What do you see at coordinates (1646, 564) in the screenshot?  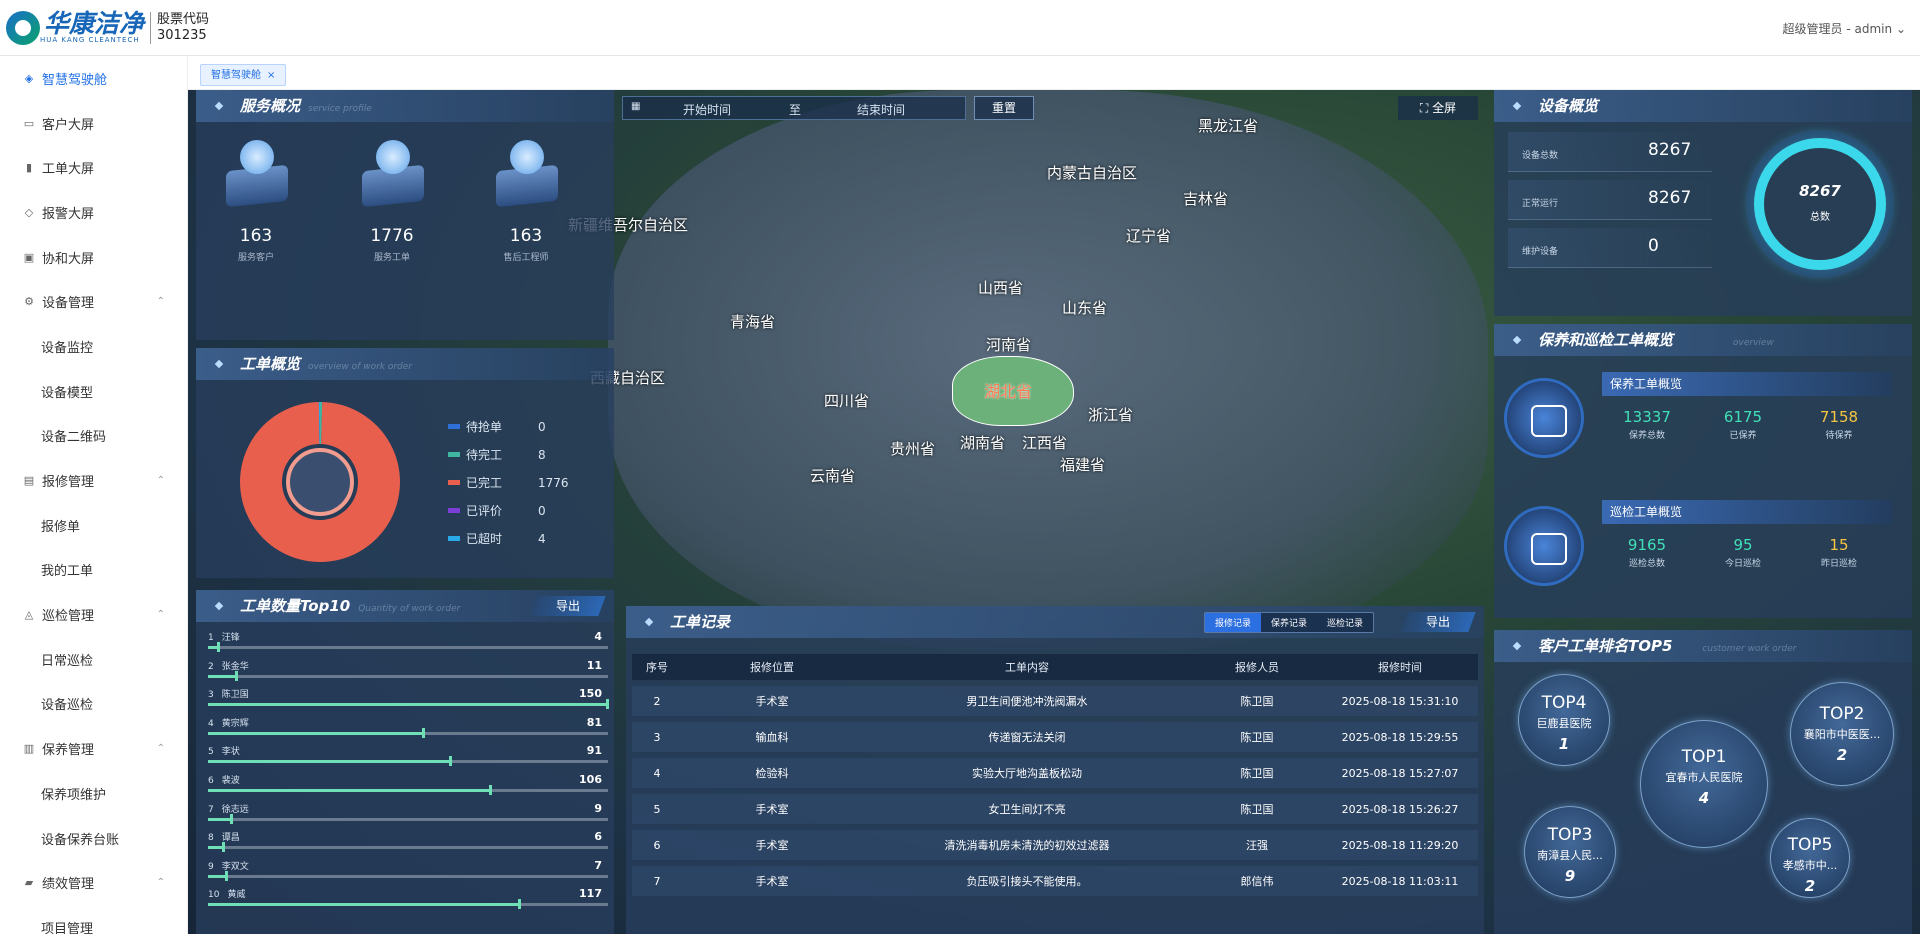 I see `maintain-cell-label: 巡检总数` at bounding box center [1646, 564].